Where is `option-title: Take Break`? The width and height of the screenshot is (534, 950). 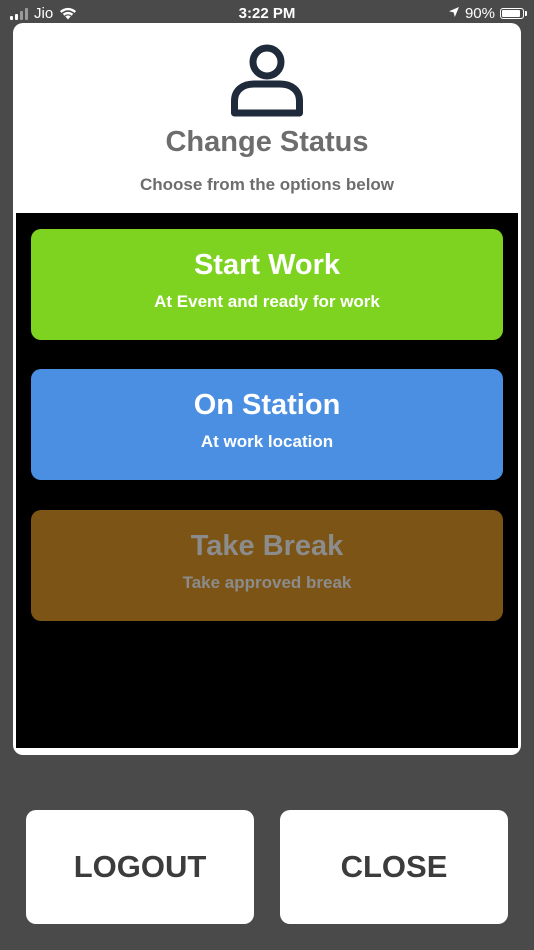 option-title: Take Break is located at coordinates (267, 546).